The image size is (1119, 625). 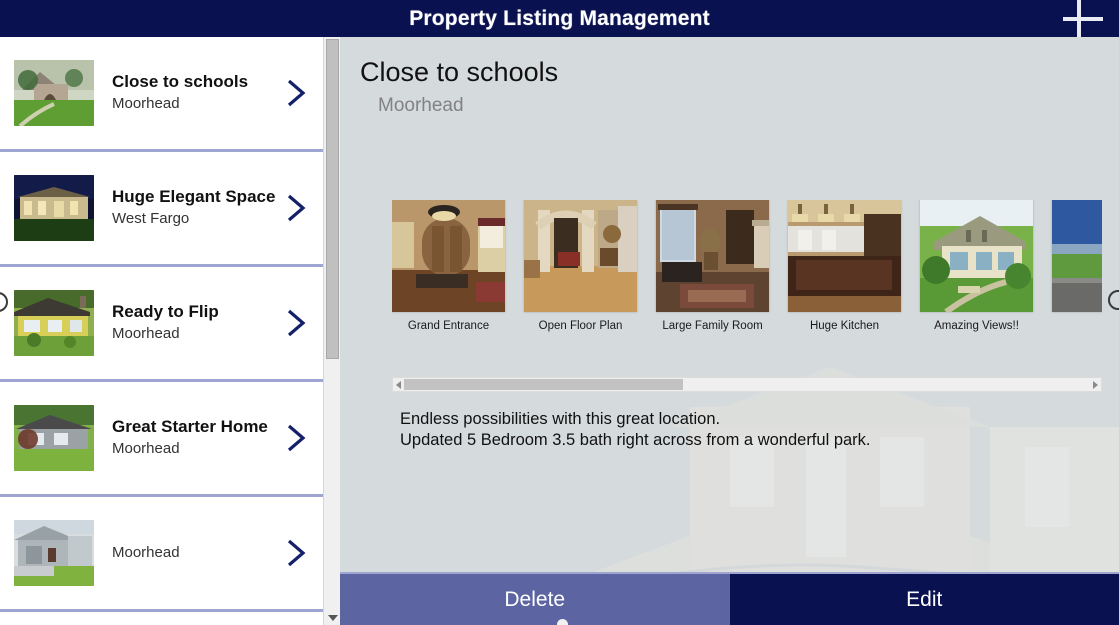 I want to click on list-item: Moorhead, so click(x=161, y=554).